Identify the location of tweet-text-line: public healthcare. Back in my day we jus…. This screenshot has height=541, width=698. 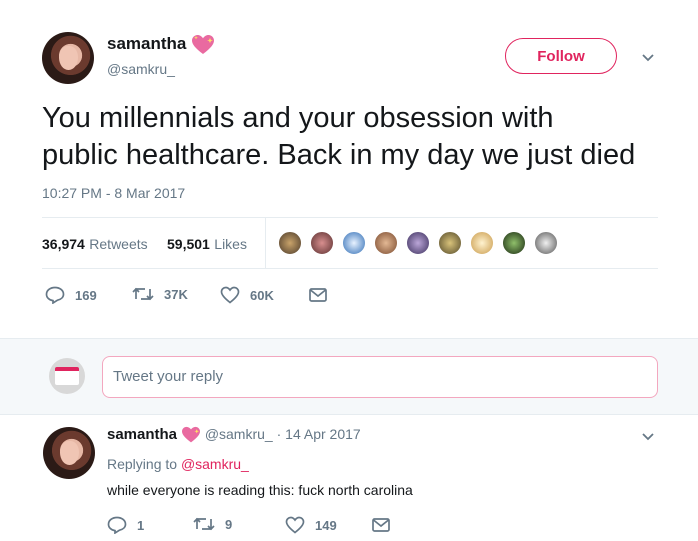
(339, 155).